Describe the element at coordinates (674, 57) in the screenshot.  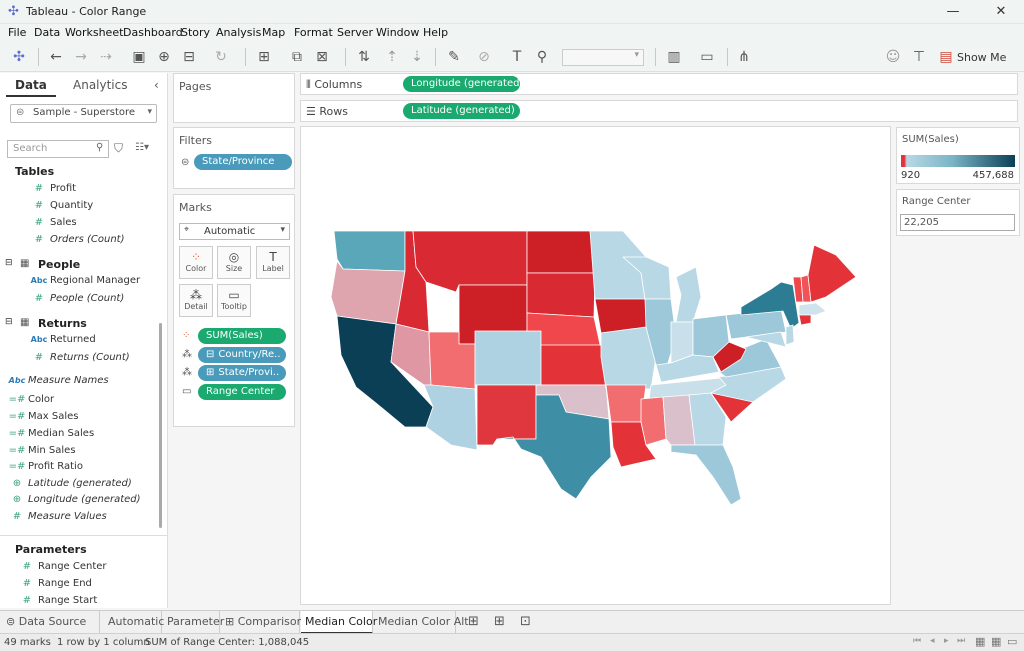
I see `show-cards-icon: ▥` at that location.